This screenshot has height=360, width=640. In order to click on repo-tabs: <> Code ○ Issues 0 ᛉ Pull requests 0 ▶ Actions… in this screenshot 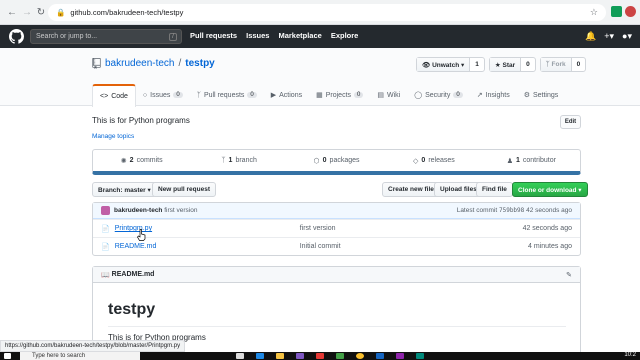, I will do `click(329, 95)`.